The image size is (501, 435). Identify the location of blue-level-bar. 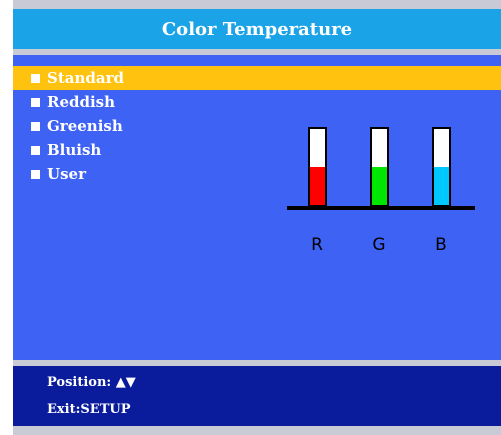
(441, 167).